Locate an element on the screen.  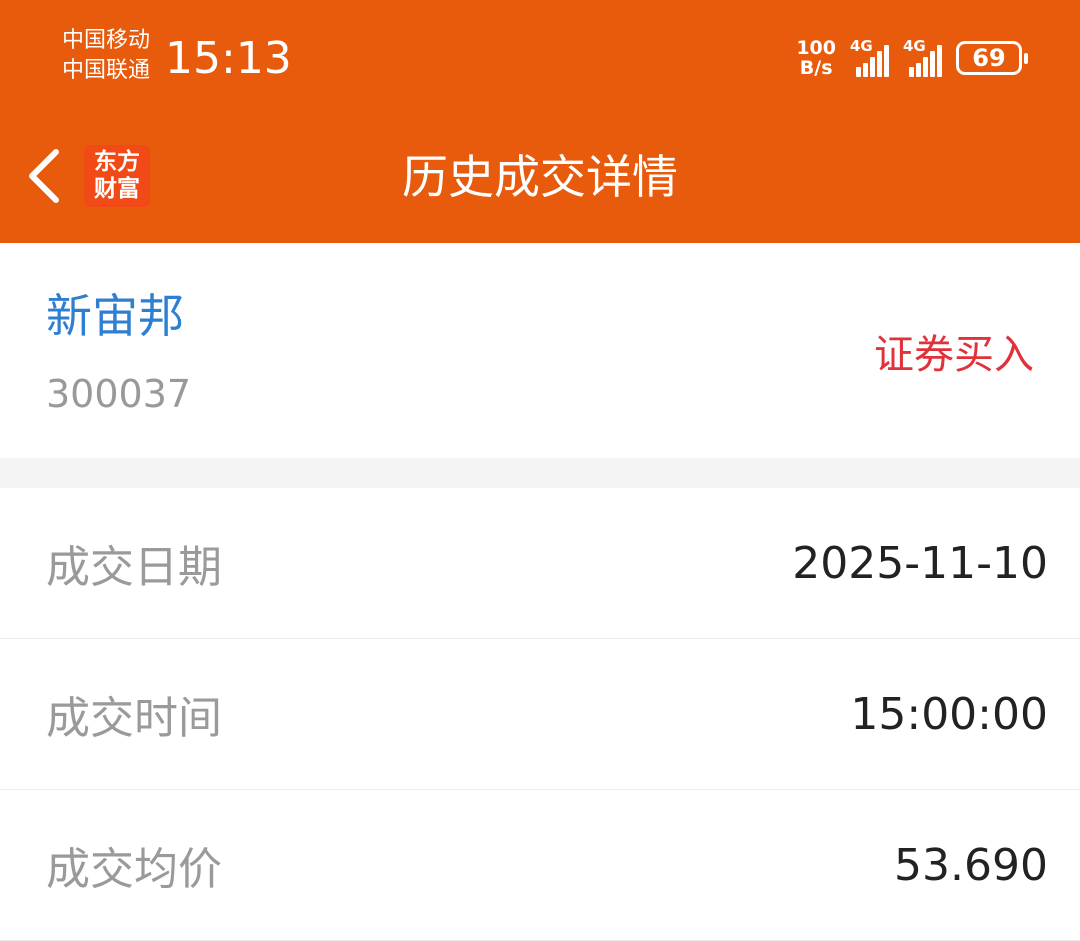
detail-label: 成交均价 is located at coordinates (134, 869).